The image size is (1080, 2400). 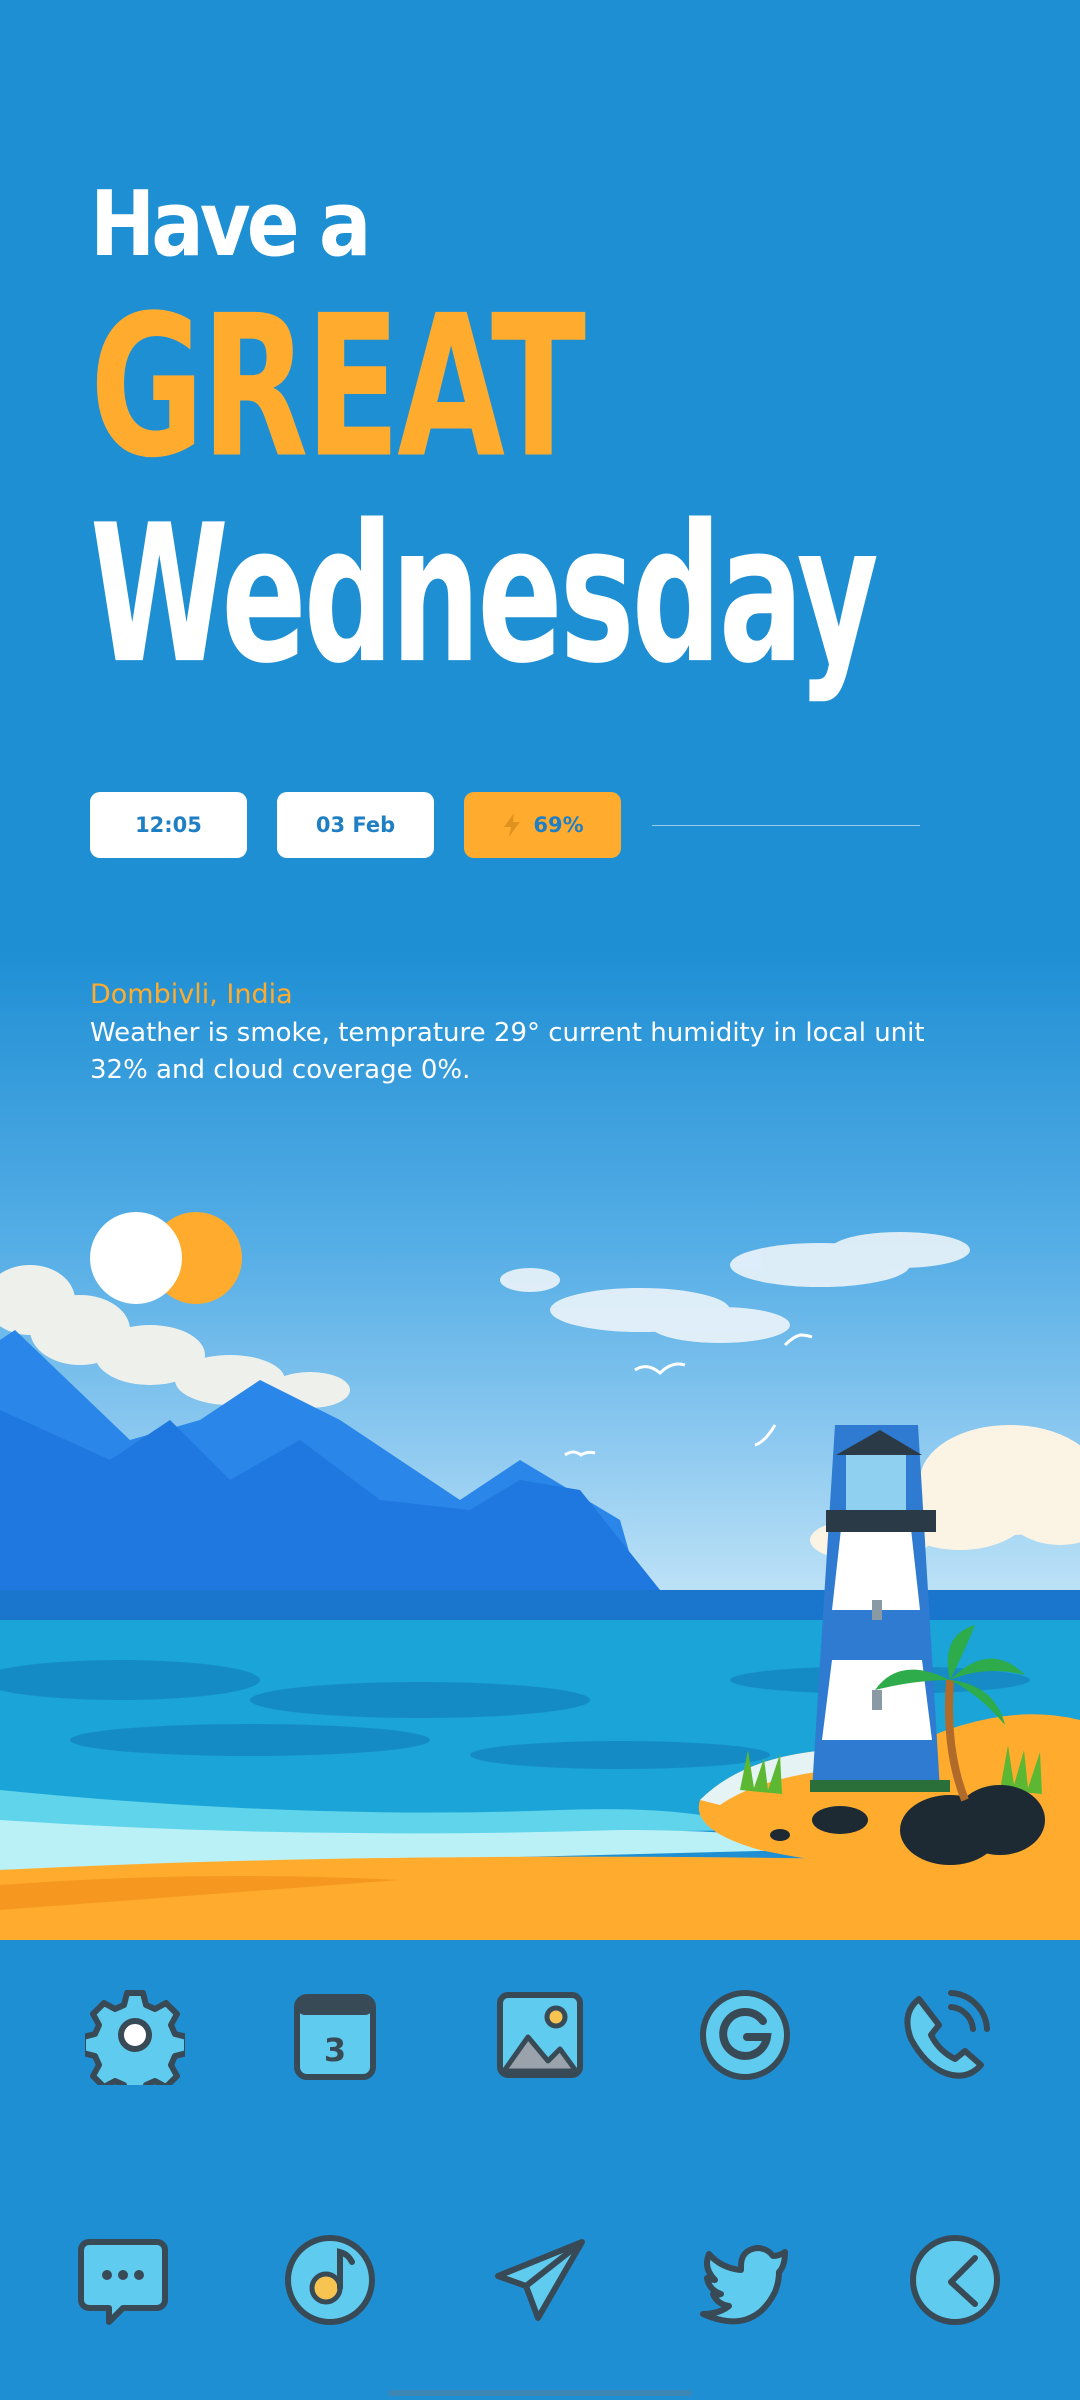 I want to click on clock-icon, so click(x=955, y=2280).